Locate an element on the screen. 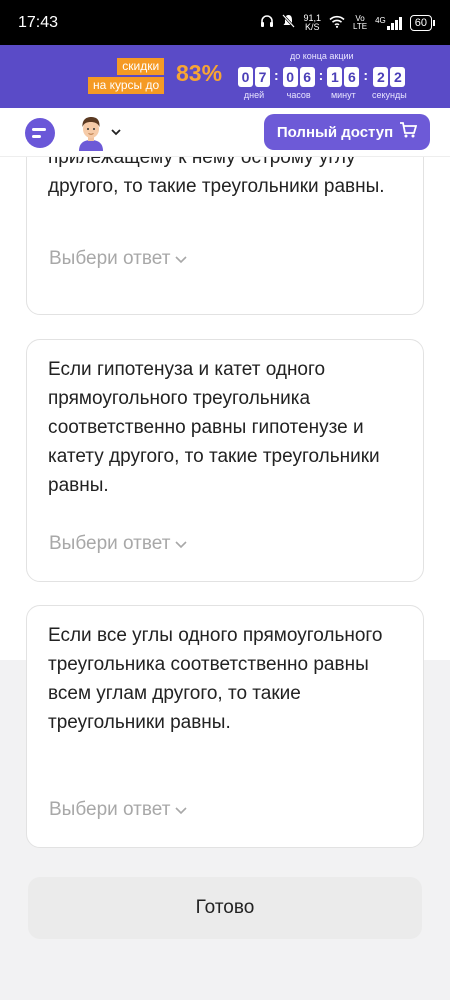  full-access-button: Полный доступ is located at coordinates (347, 132).